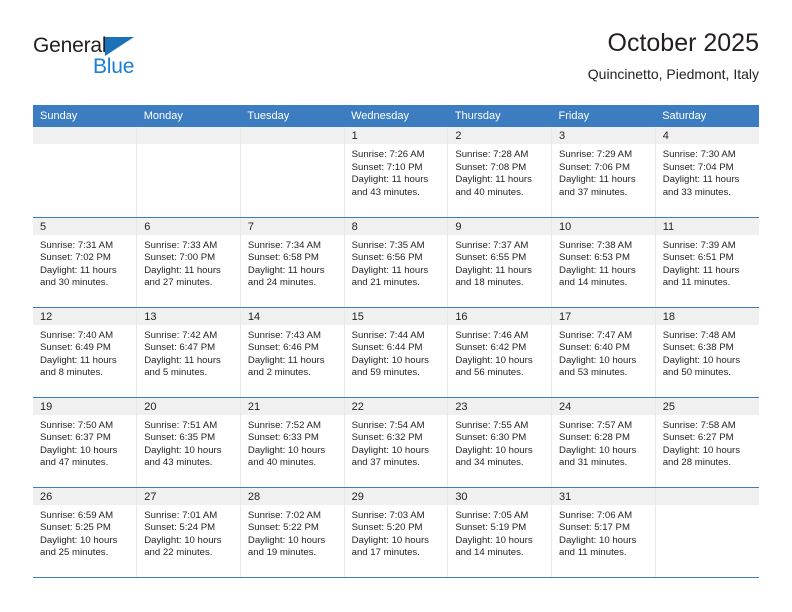  I want to click on logo-text-blue: Blue, so click(114, 66).